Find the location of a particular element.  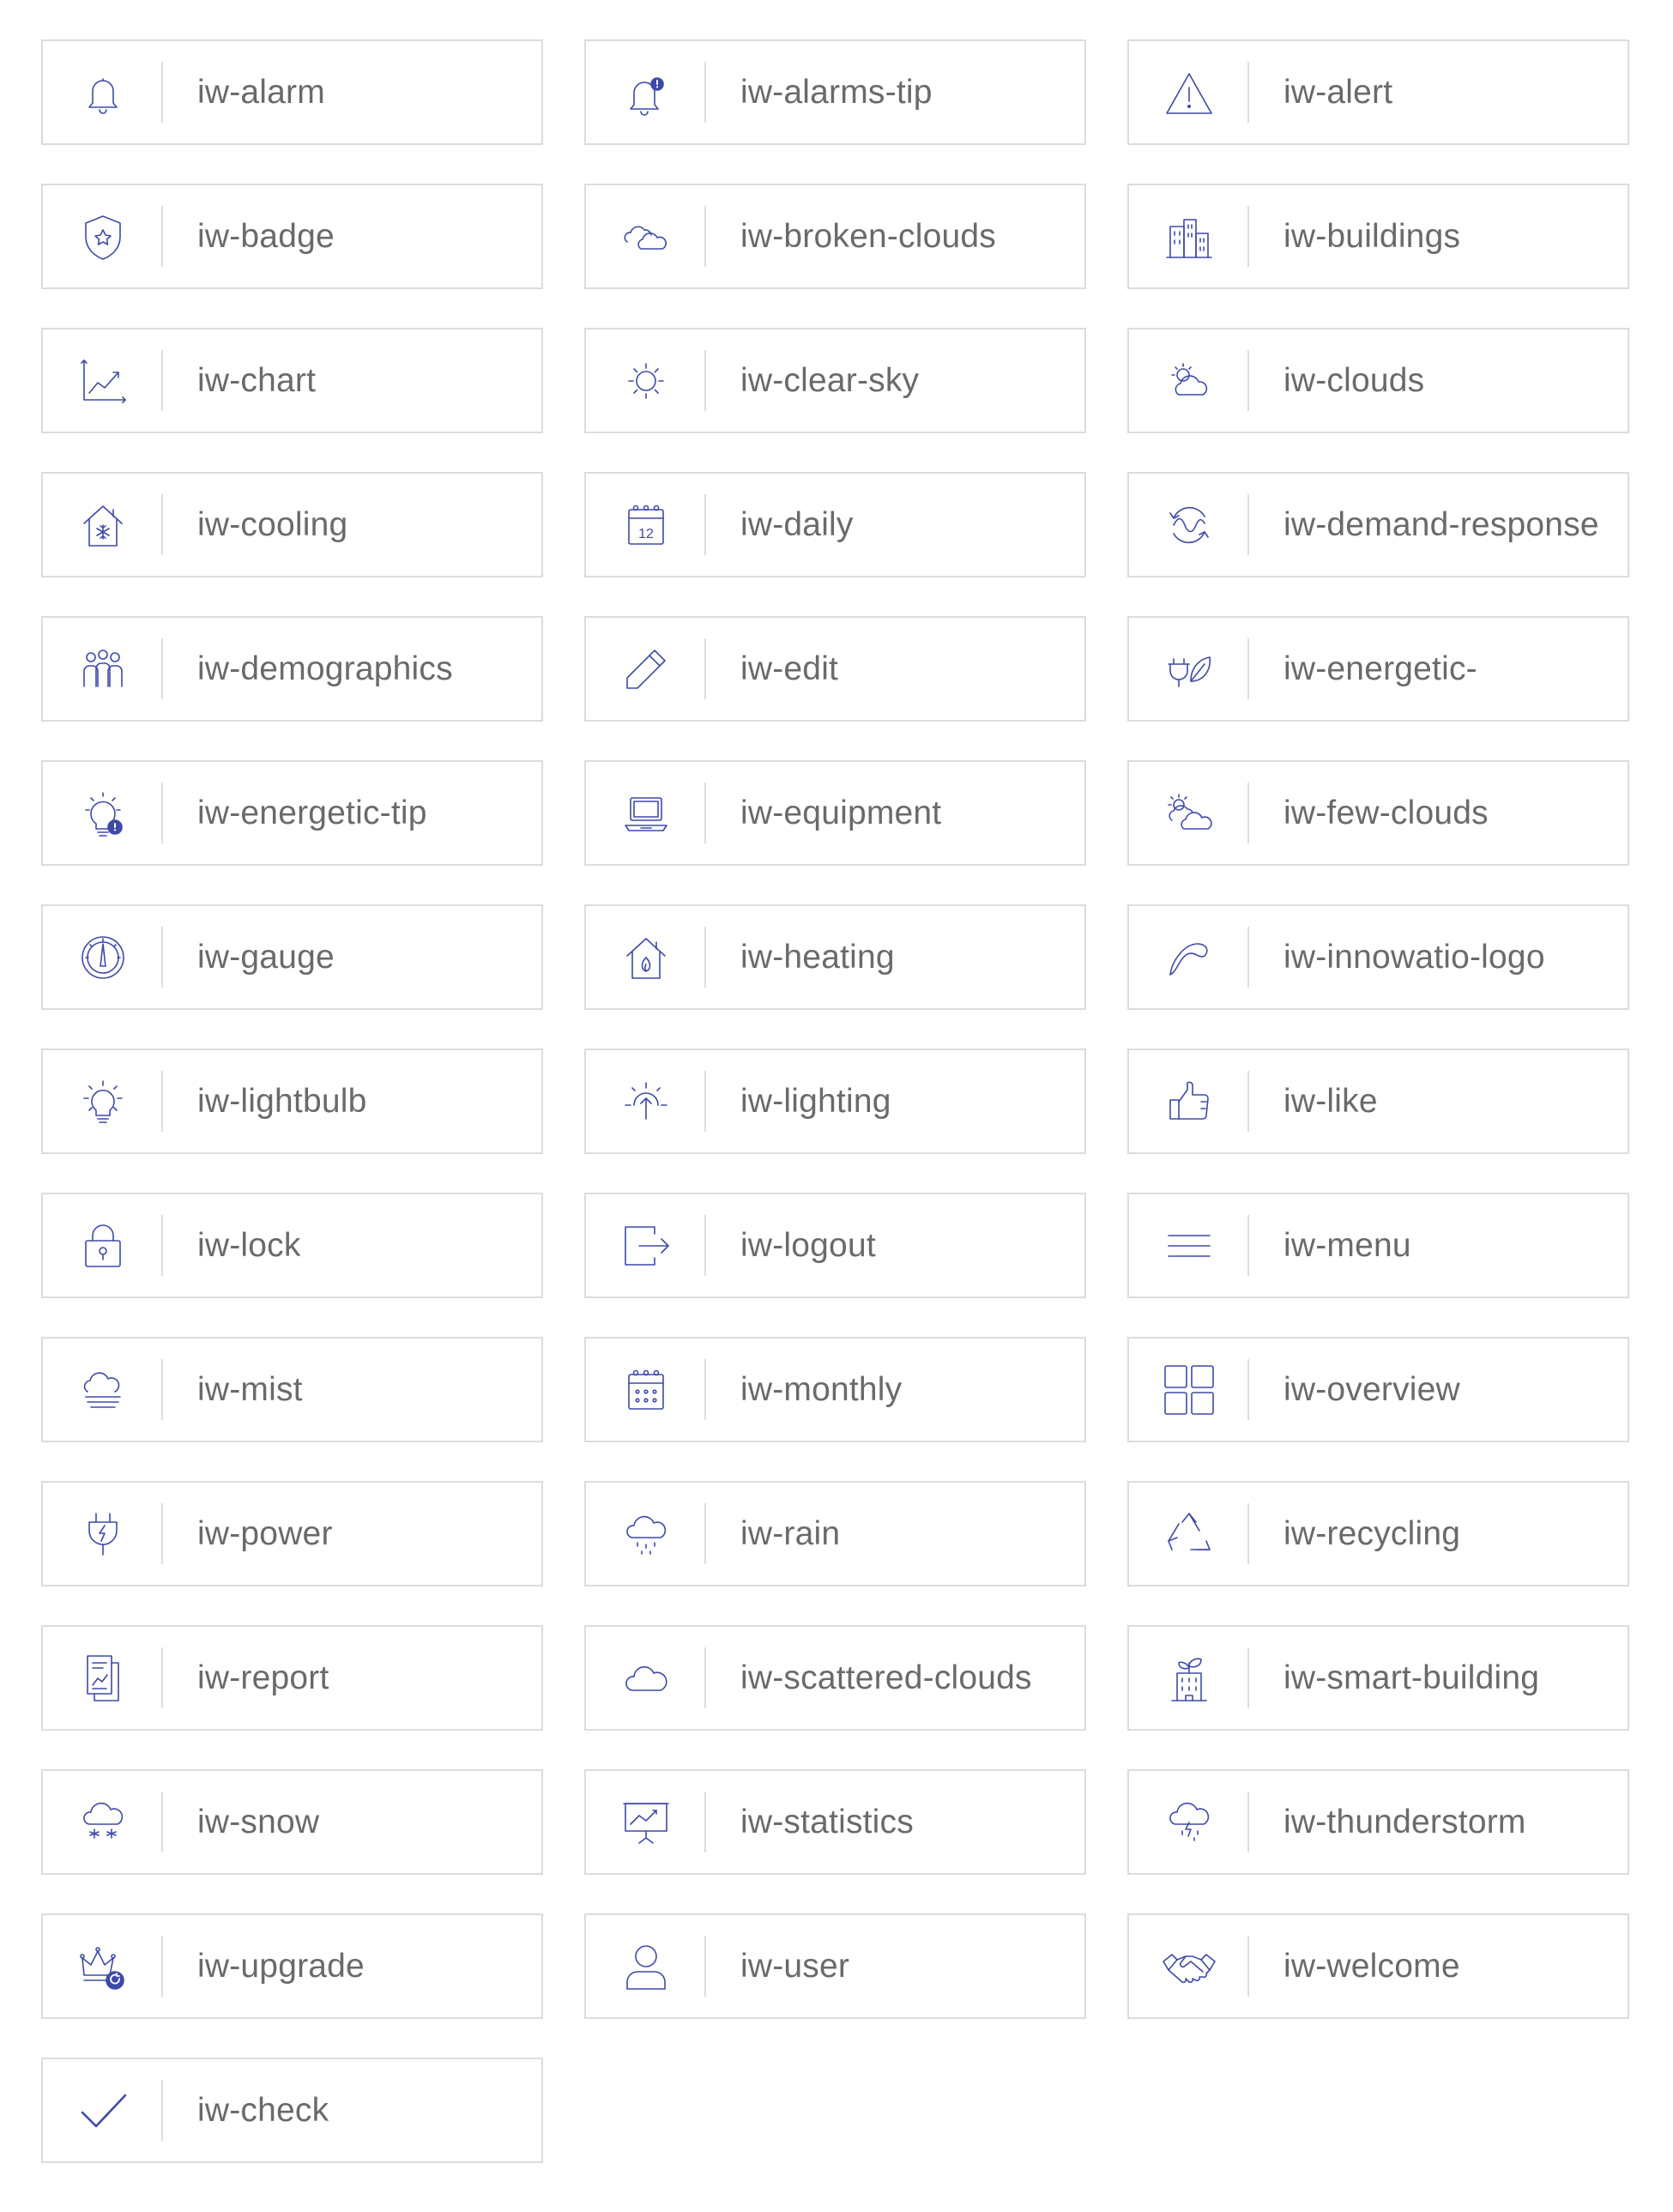

lightbulb-icon is located at coordinates (103, 1102).